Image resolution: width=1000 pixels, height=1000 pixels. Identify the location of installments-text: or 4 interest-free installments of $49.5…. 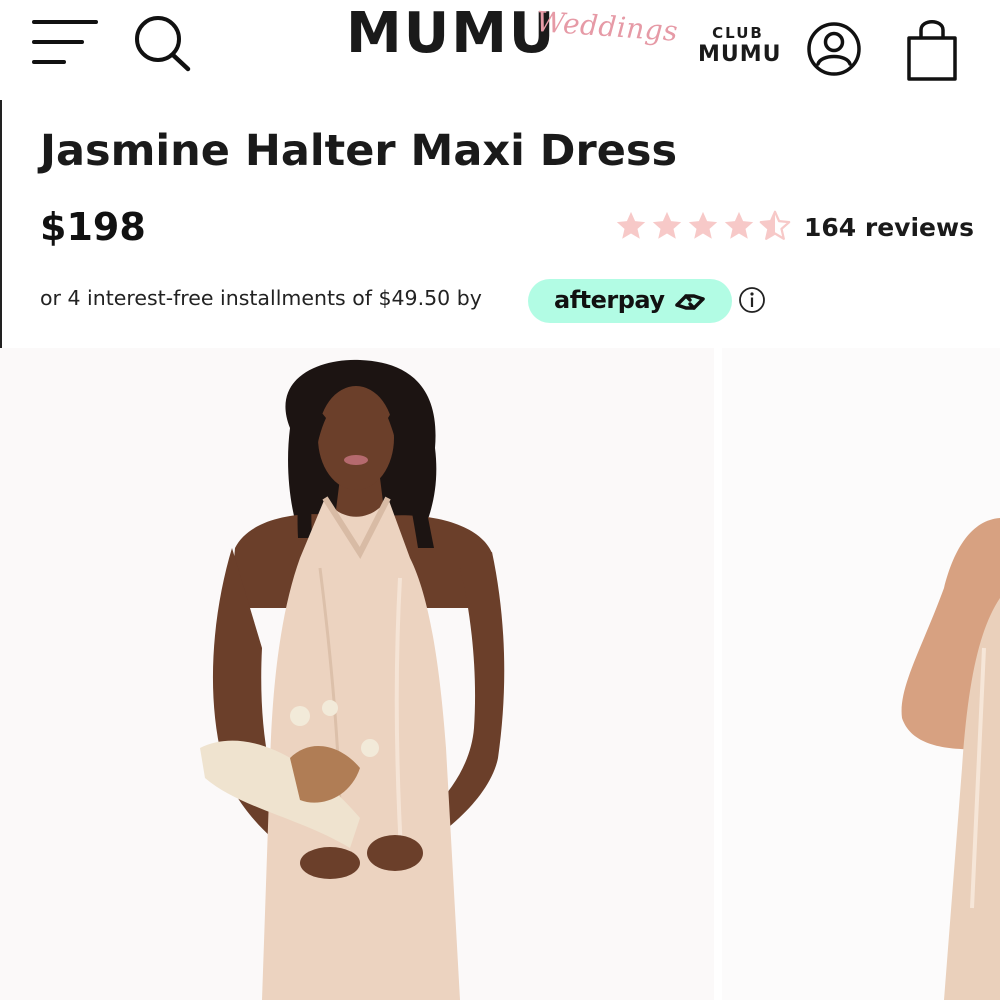
(261, 298).